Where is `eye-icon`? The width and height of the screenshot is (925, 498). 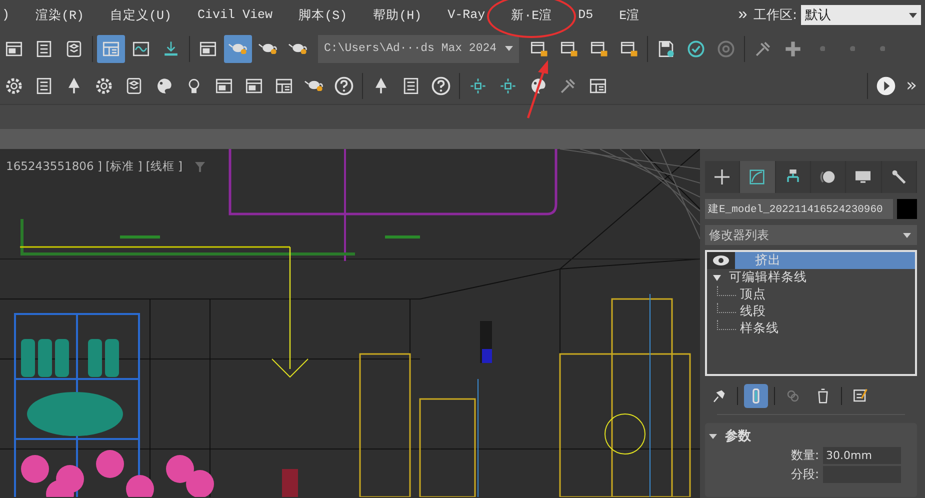 eye-icon is located at coordinates (721, 260).